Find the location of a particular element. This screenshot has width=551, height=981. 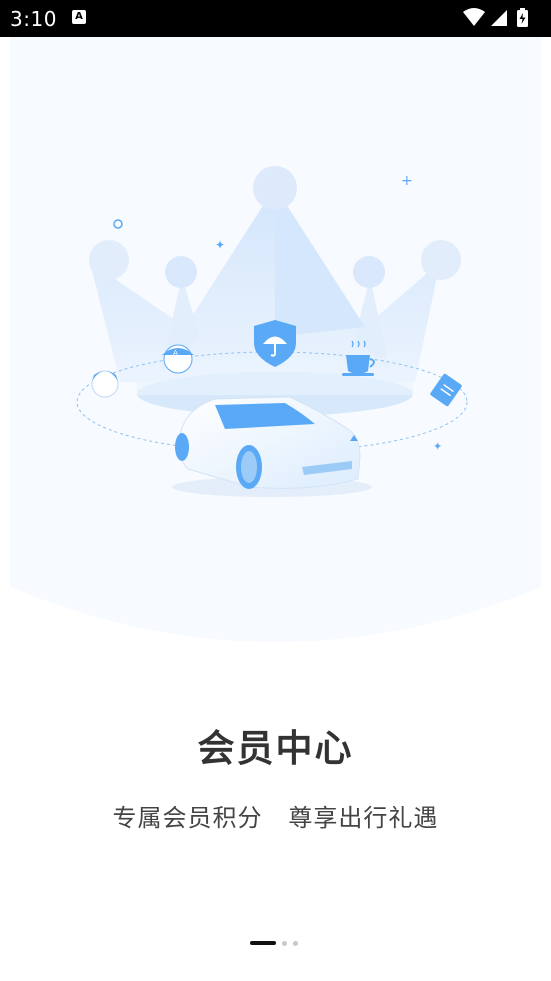

status-time: 3:10 is located at coordinates (33, 19).